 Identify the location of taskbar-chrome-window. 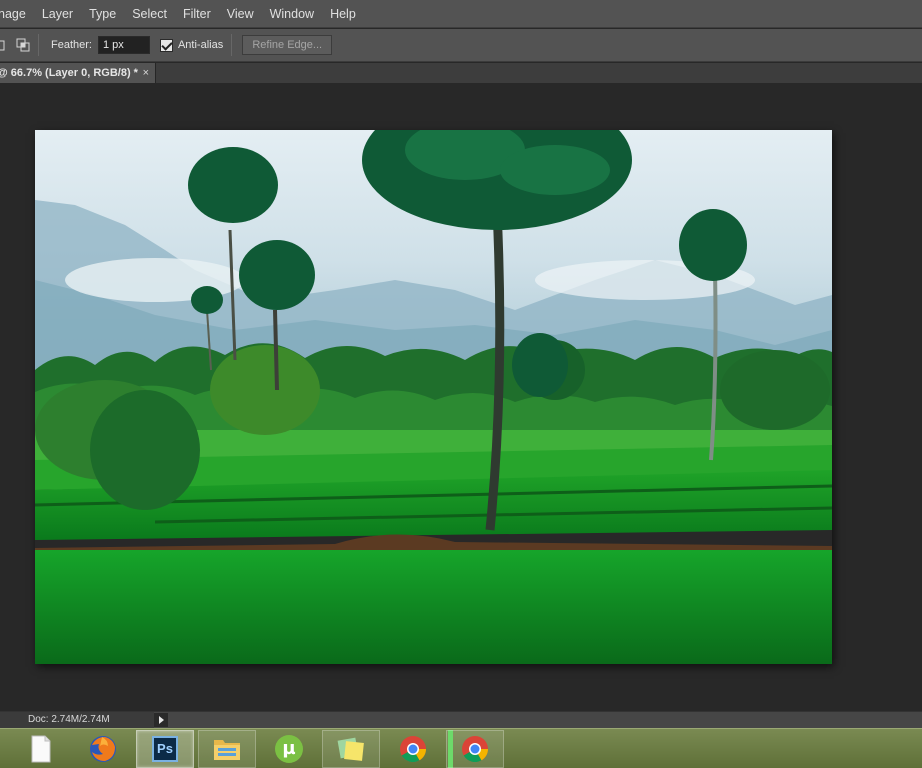
(475, 749).